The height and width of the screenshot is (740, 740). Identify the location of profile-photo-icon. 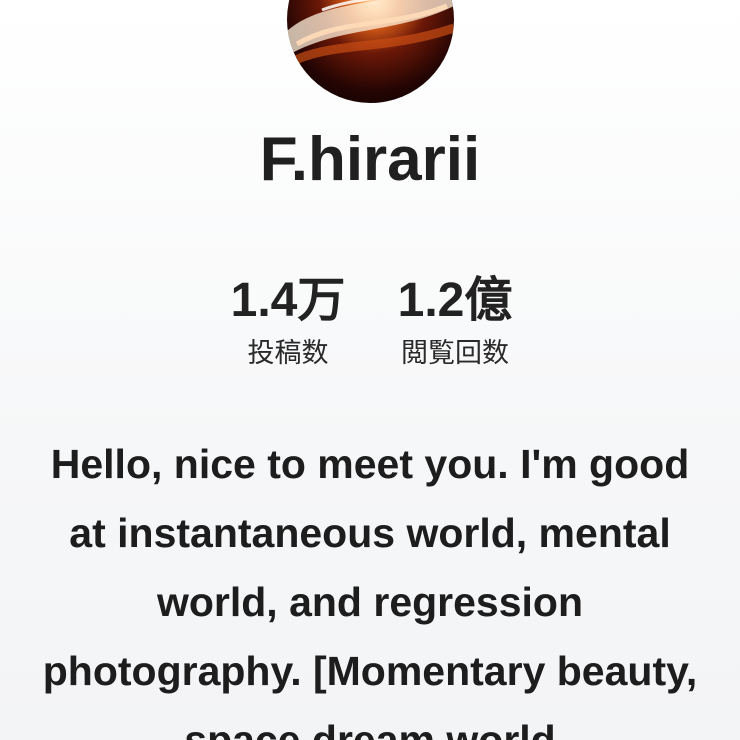
(370, 34).